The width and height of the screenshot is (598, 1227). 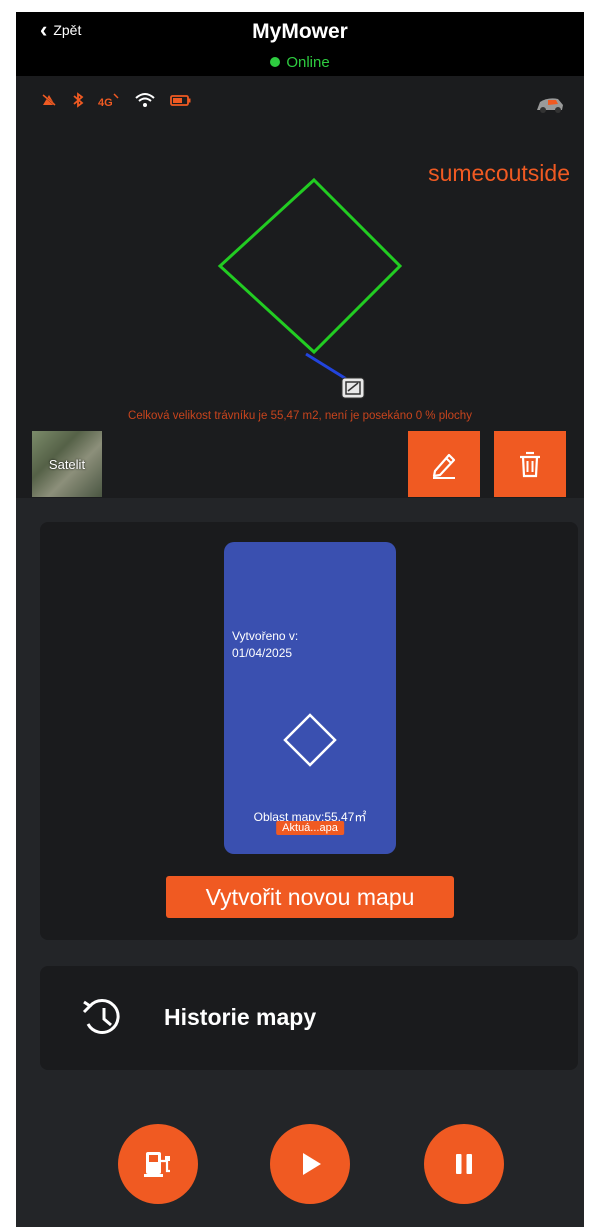 I want to click on delete-map-button, so click(x=530, y=464).